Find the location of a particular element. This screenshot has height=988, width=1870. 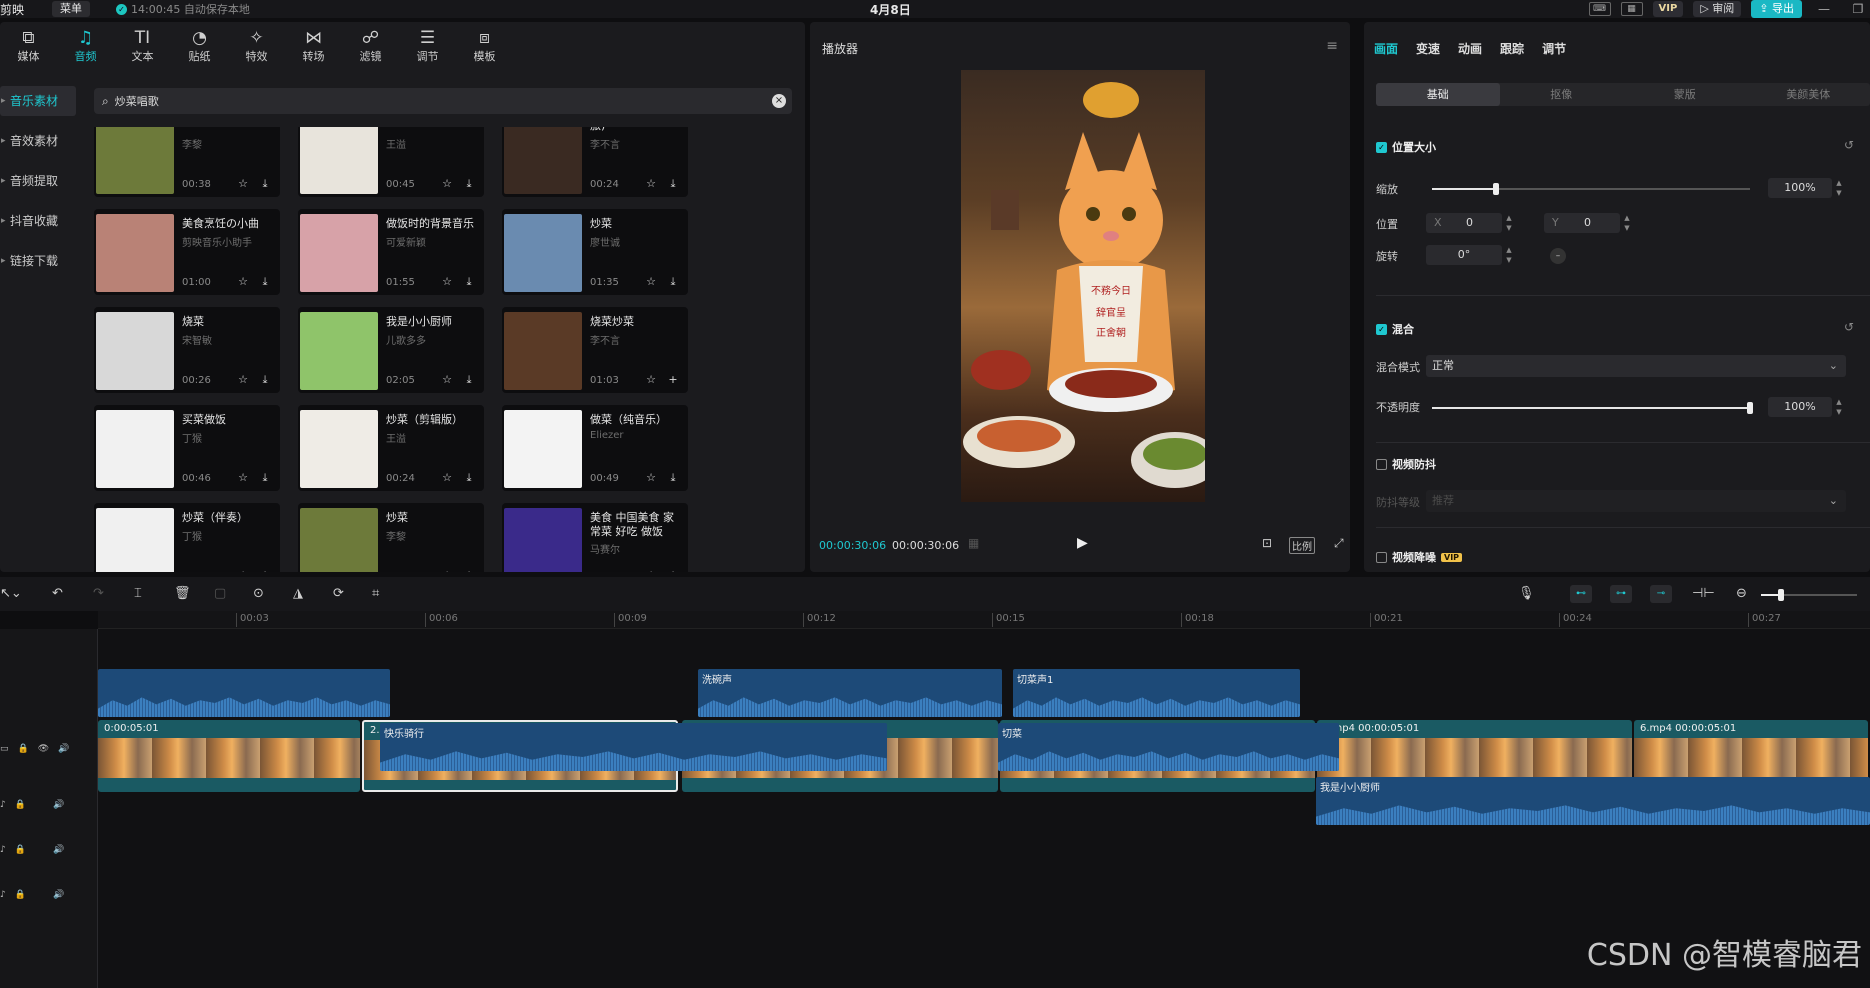

position-x-field: X 0 is located at coordinates (1464, 223).